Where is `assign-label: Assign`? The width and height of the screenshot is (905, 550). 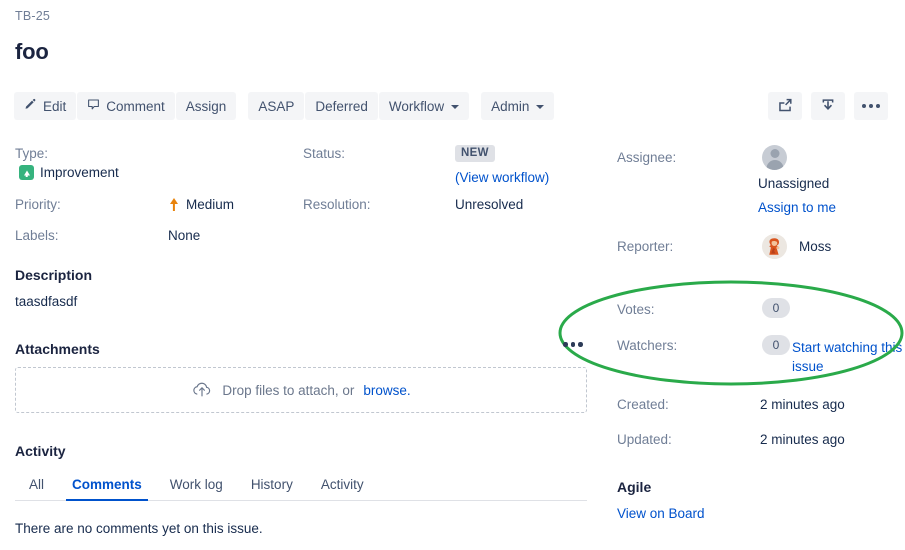
assign-label: Assign is located at coordinates (206, 106).